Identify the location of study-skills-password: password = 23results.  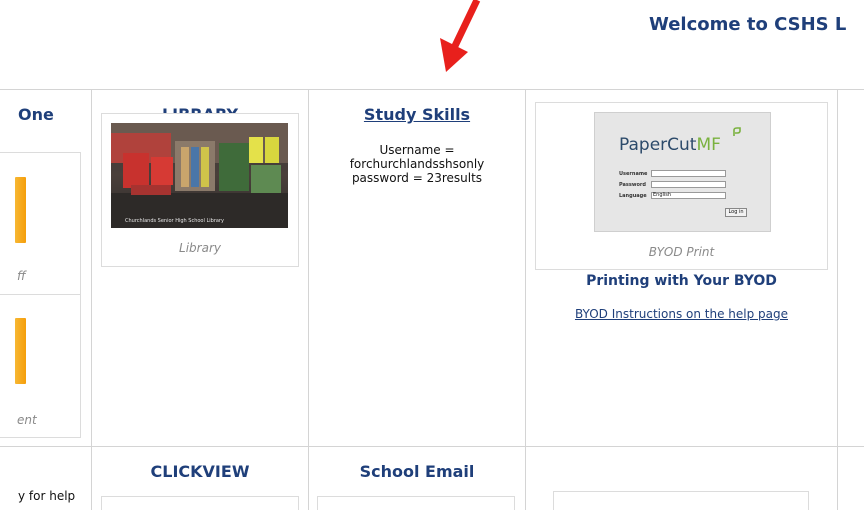
(417, 178).